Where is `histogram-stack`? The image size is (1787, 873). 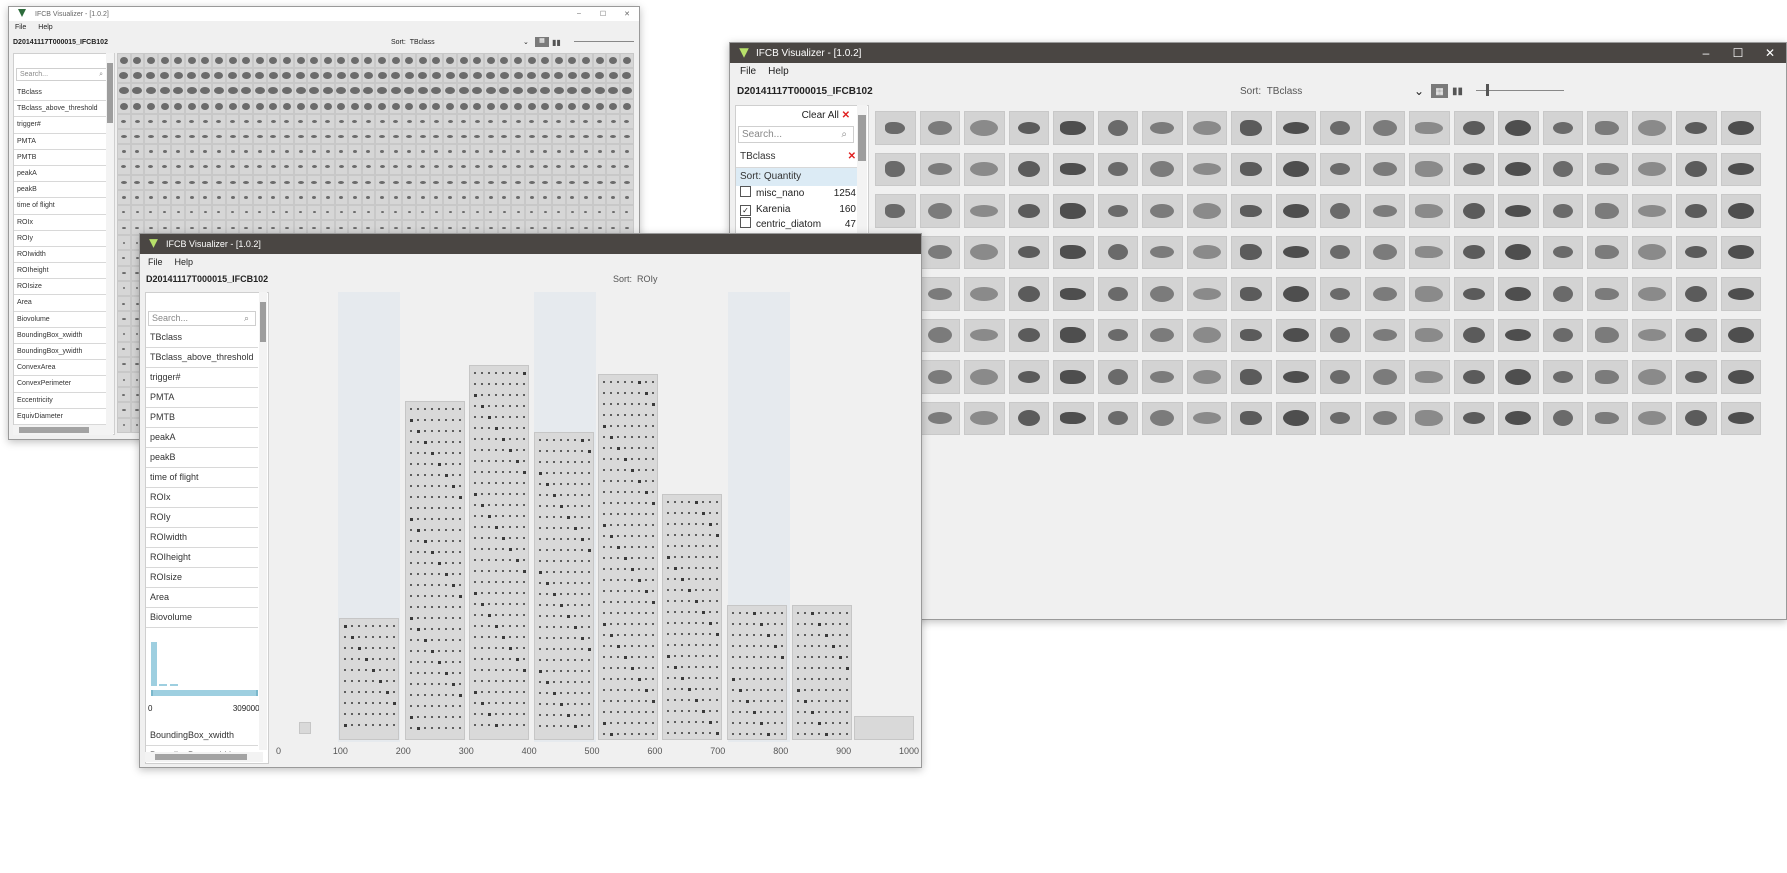 histogram-stack is located at coordinates (822, 672).